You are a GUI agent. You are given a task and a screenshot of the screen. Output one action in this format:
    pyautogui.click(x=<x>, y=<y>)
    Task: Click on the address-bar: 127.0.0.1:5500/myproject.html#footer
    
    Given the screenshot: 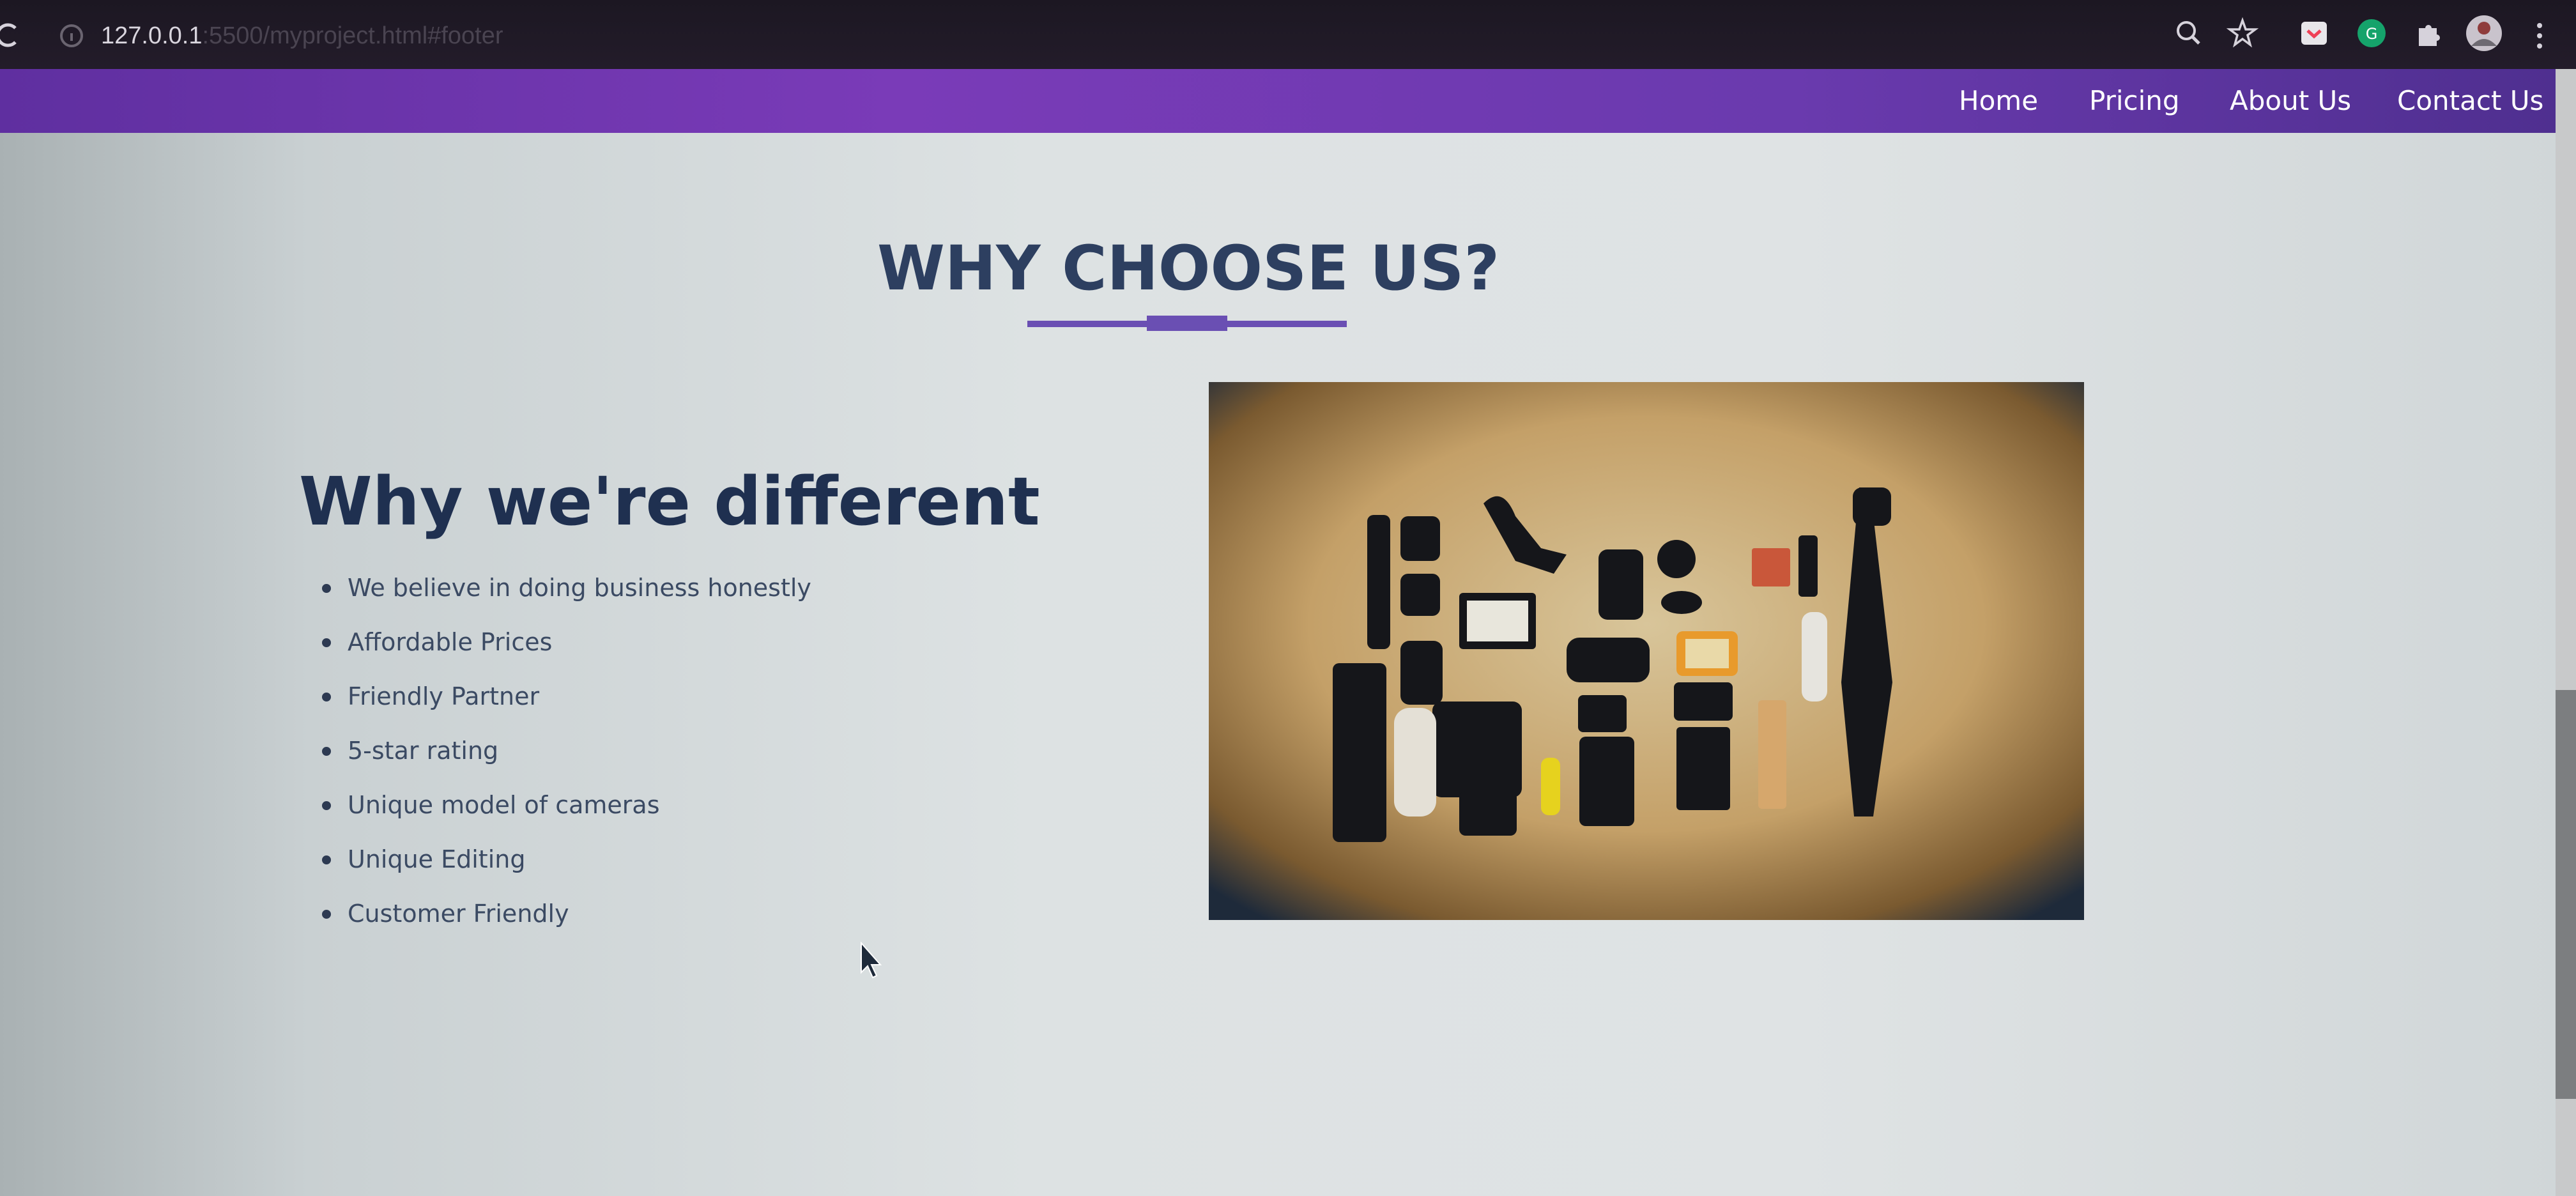 What is the action you would take?
    pyautogui.click(x=302, y=35)
    